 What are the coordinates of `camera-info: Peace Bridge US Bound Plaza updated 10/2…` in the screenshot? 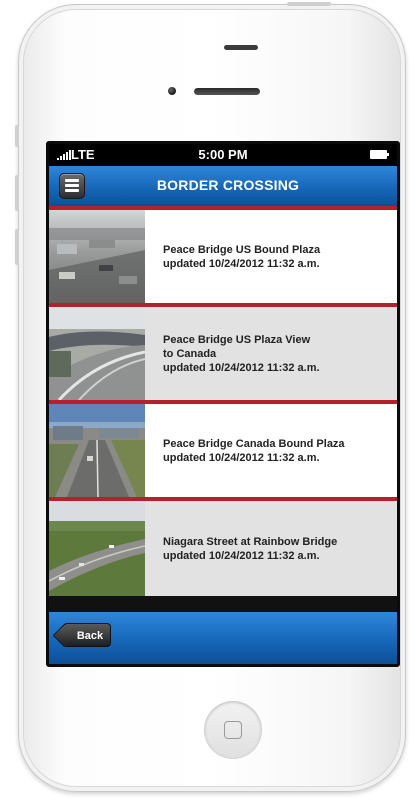 It's located at (277, 256).